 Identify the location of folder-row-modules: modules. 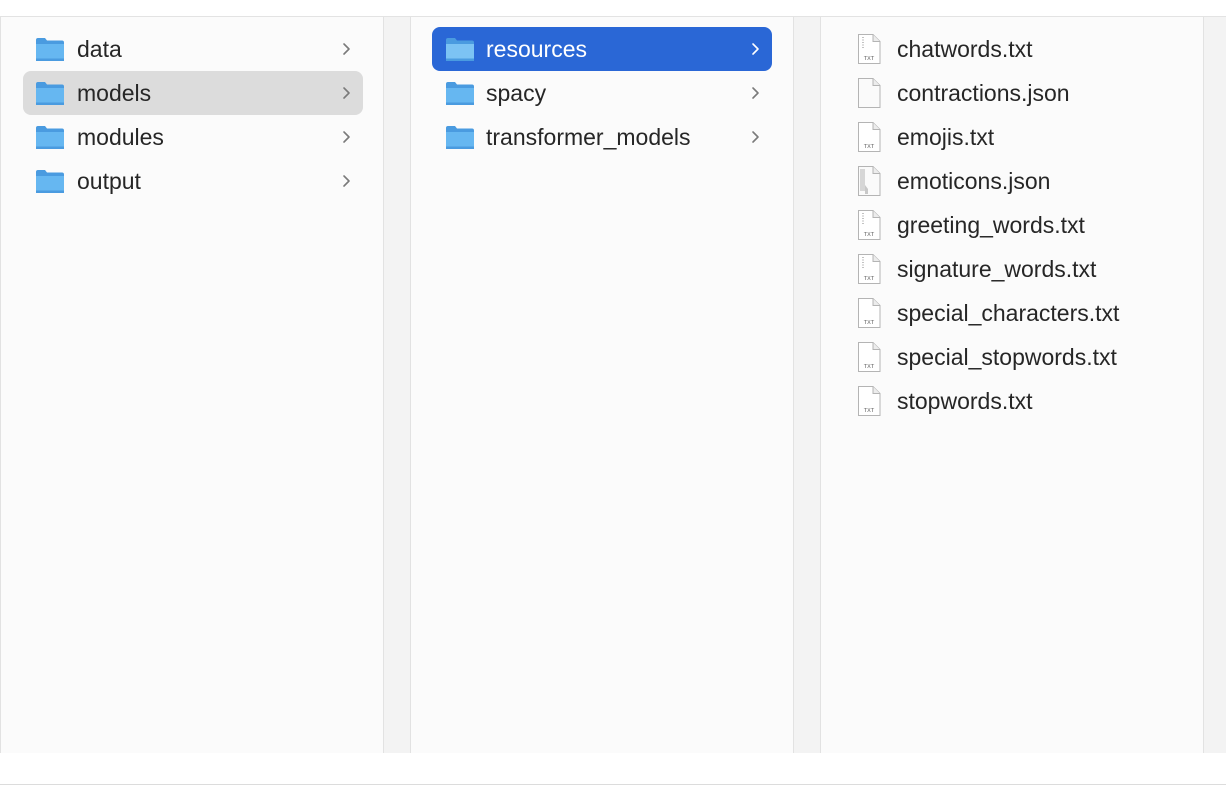
(193, 137).